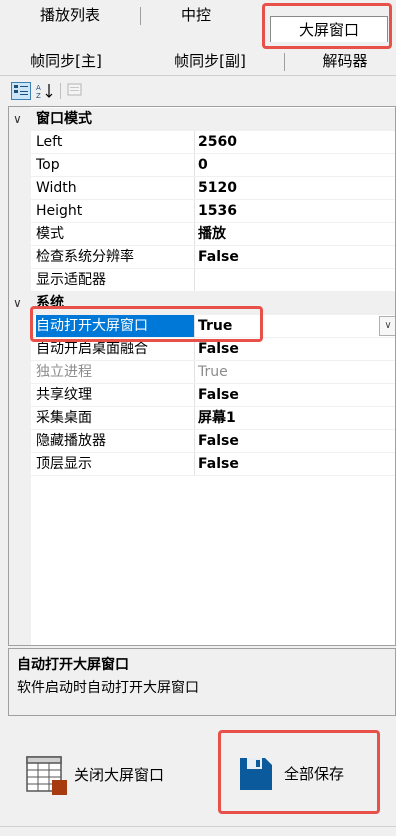 The image size is (396, 836). What do you see at coordinates (64, 395) in the screenshot?
I see `property-name: 共享纹理` at bounding box center [64, 395].